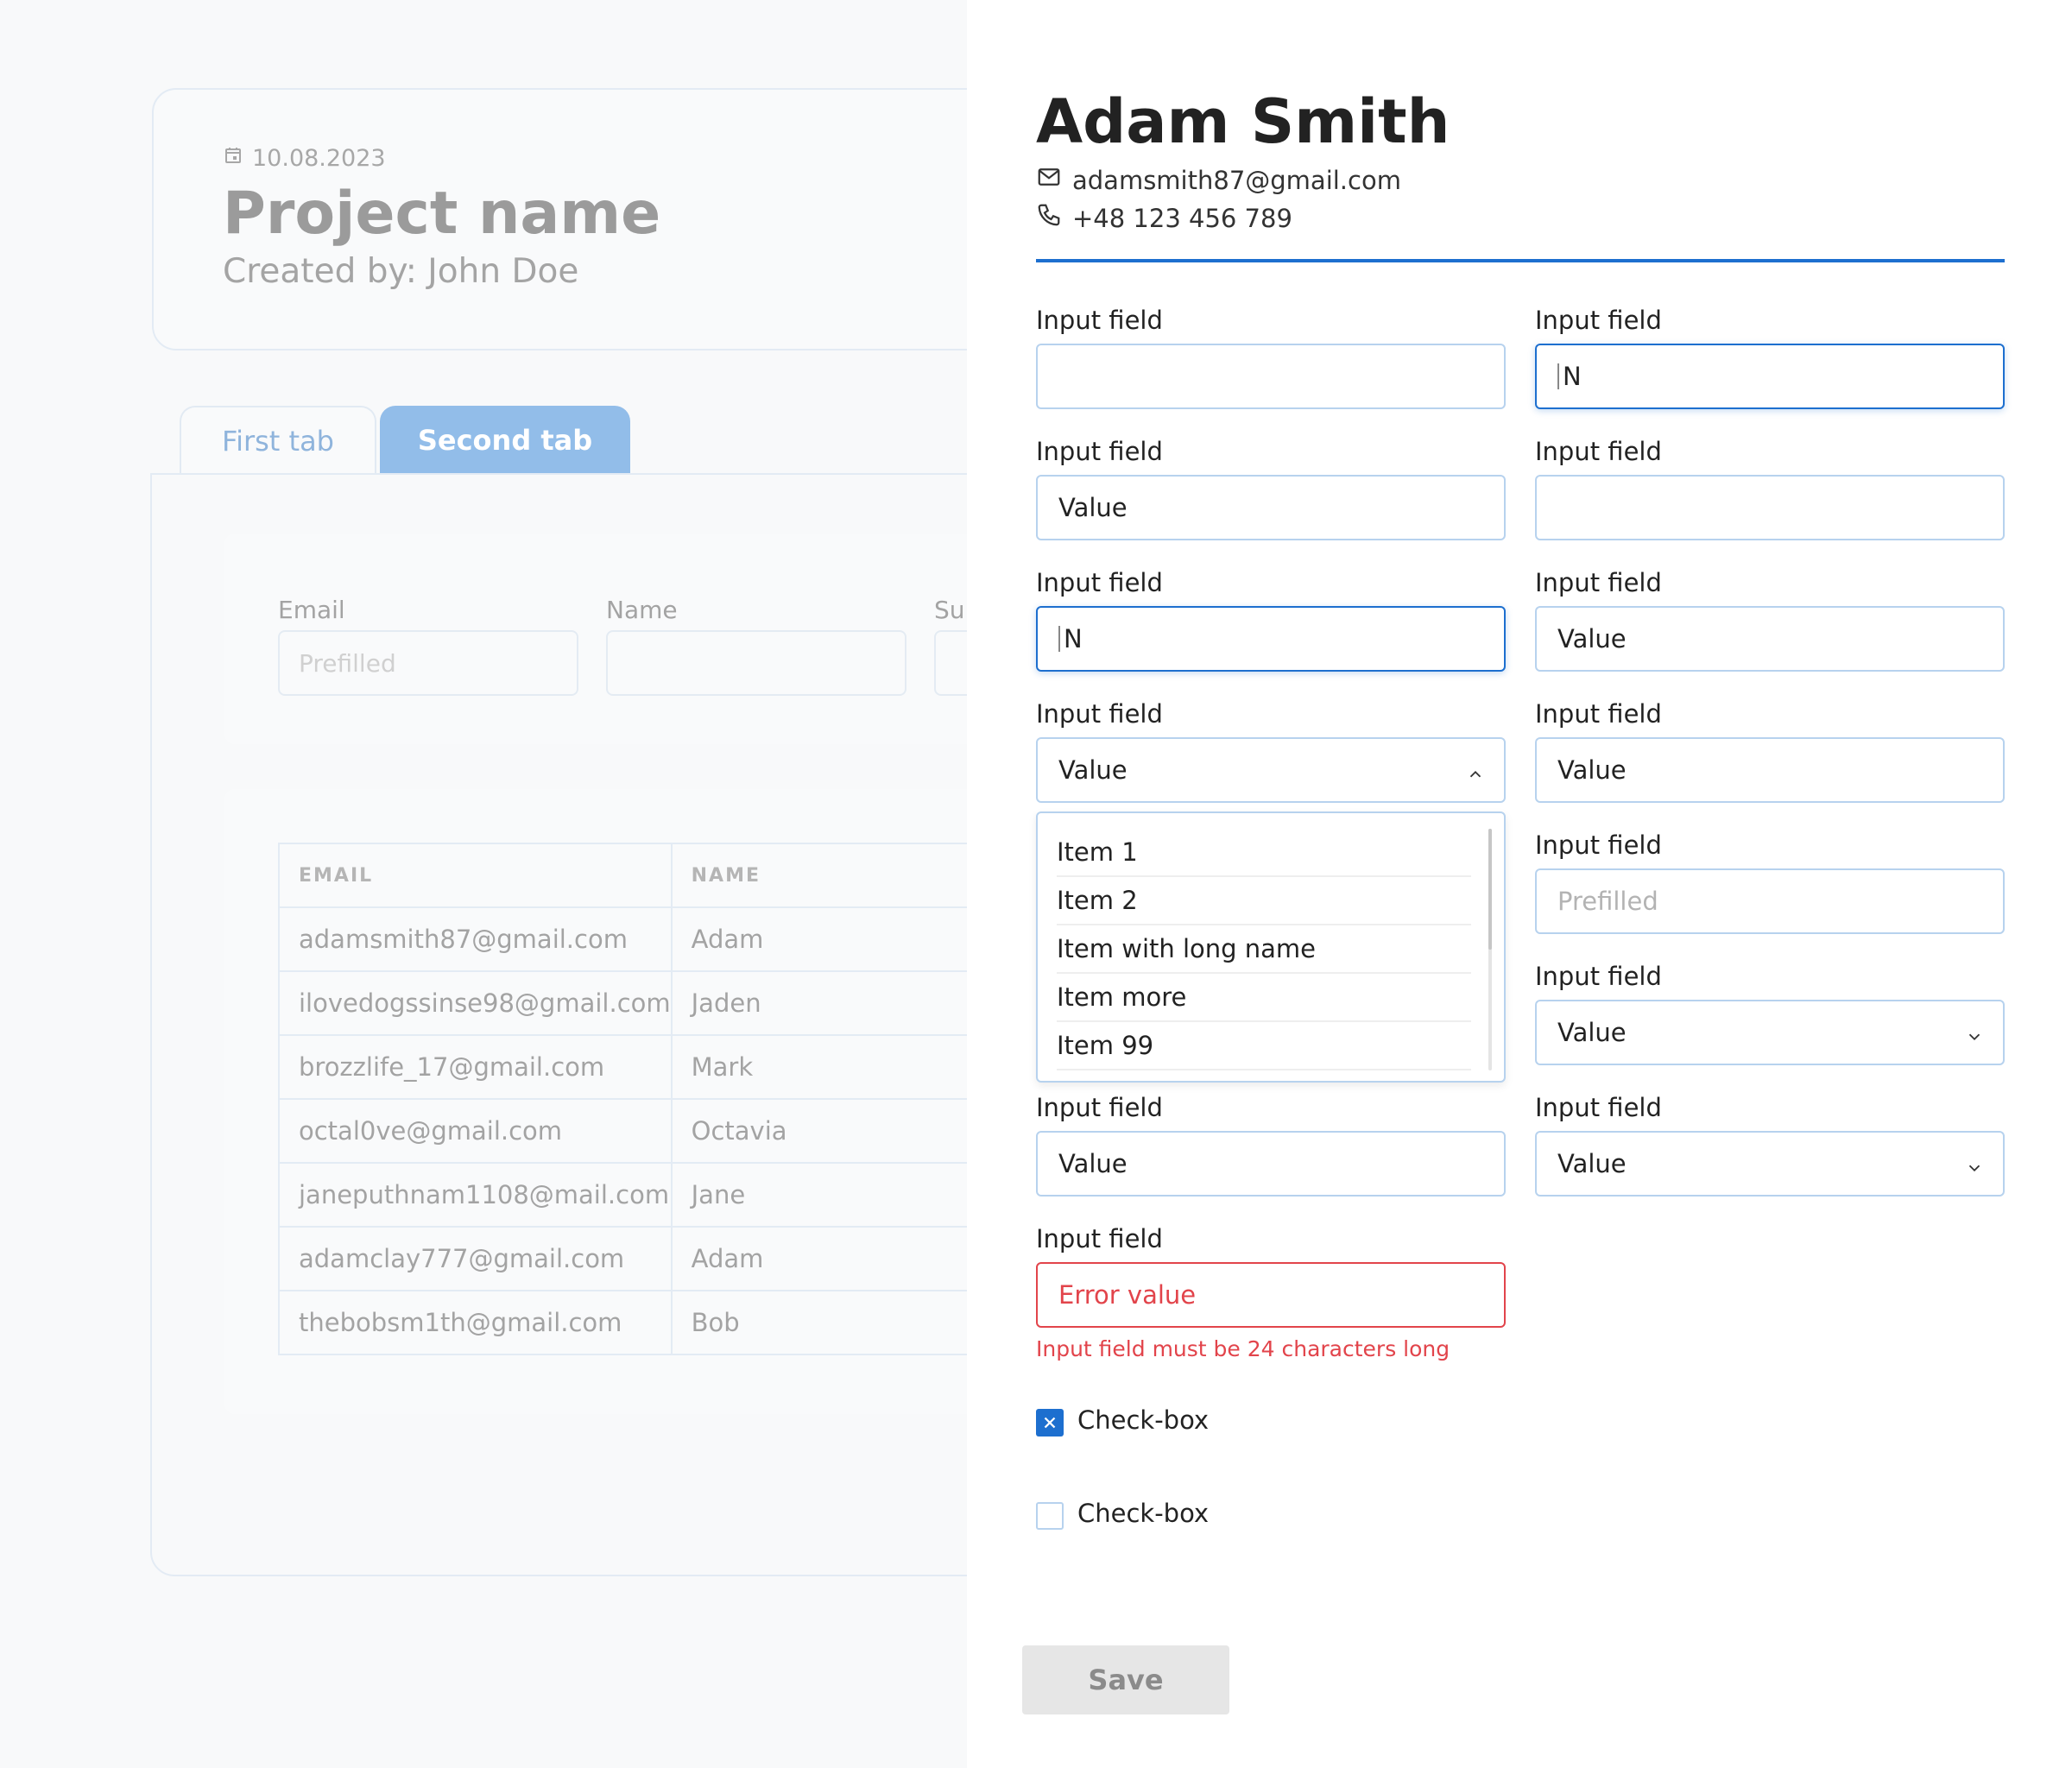 The height and width of the screenshot is (1768, 2072). Describe the element at coordinates (1049, 180) in the screenshot. I see `mail-icon` at that location.